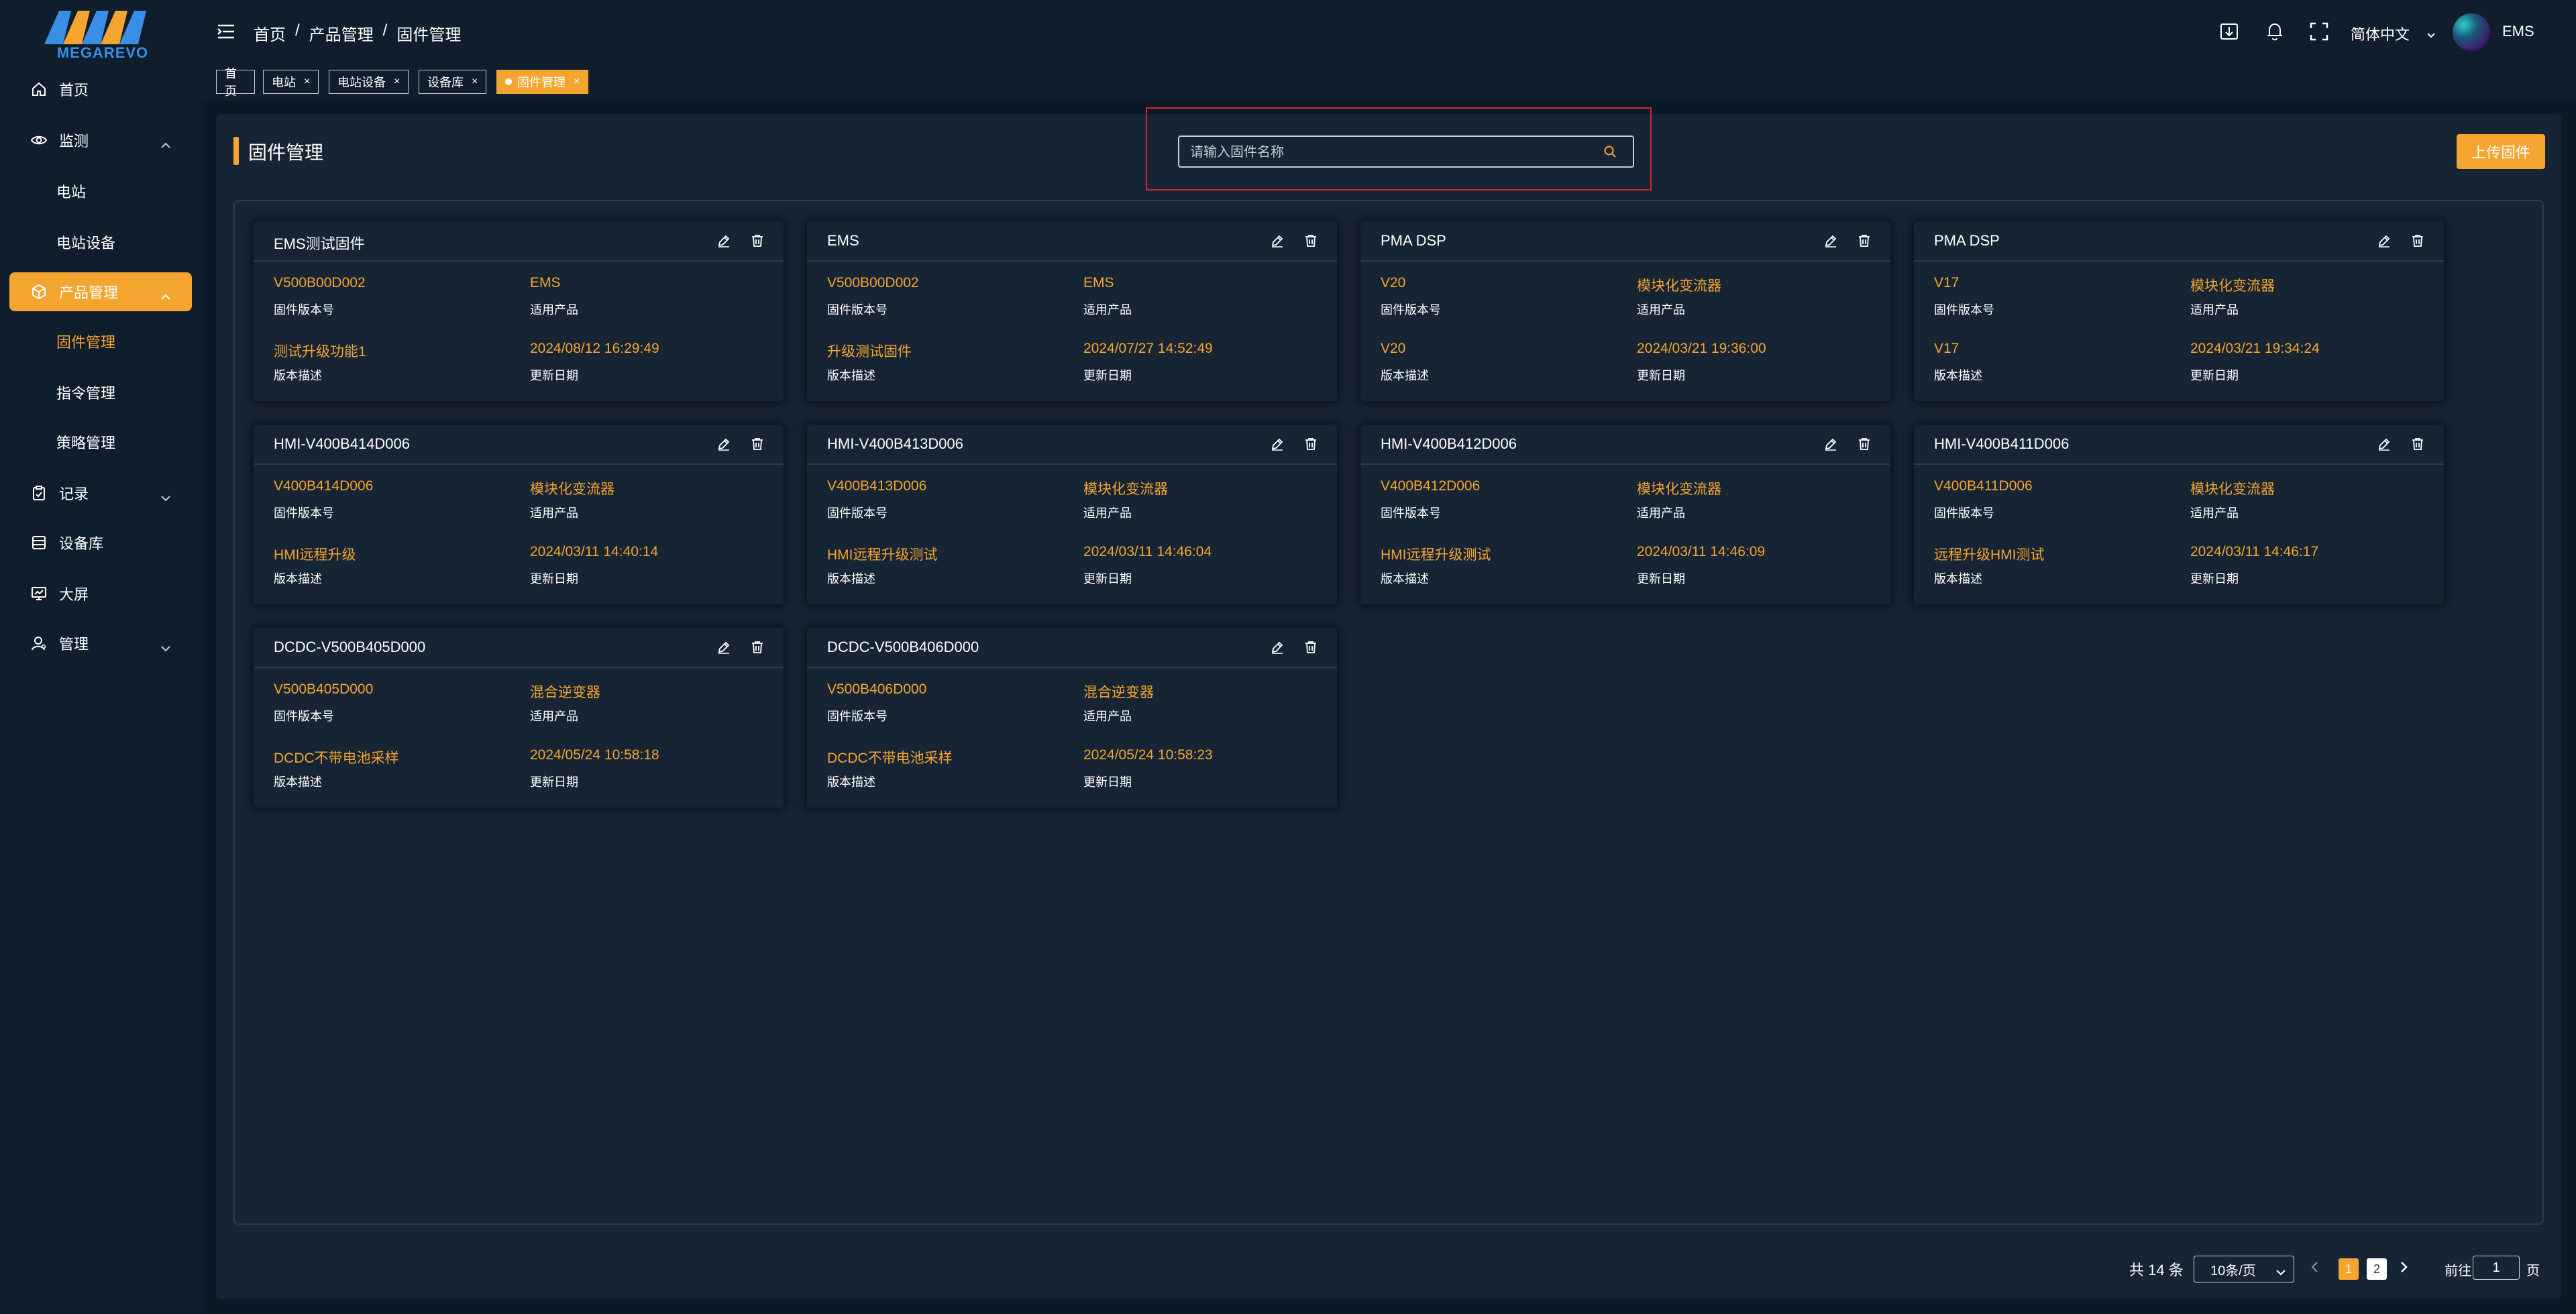 The image size is (2576, 1314). What do you see at coordinates (101, 34) in the screenshot?
I see `megarevo-logo: MEGAREVO` at bounding box center [101, 34].